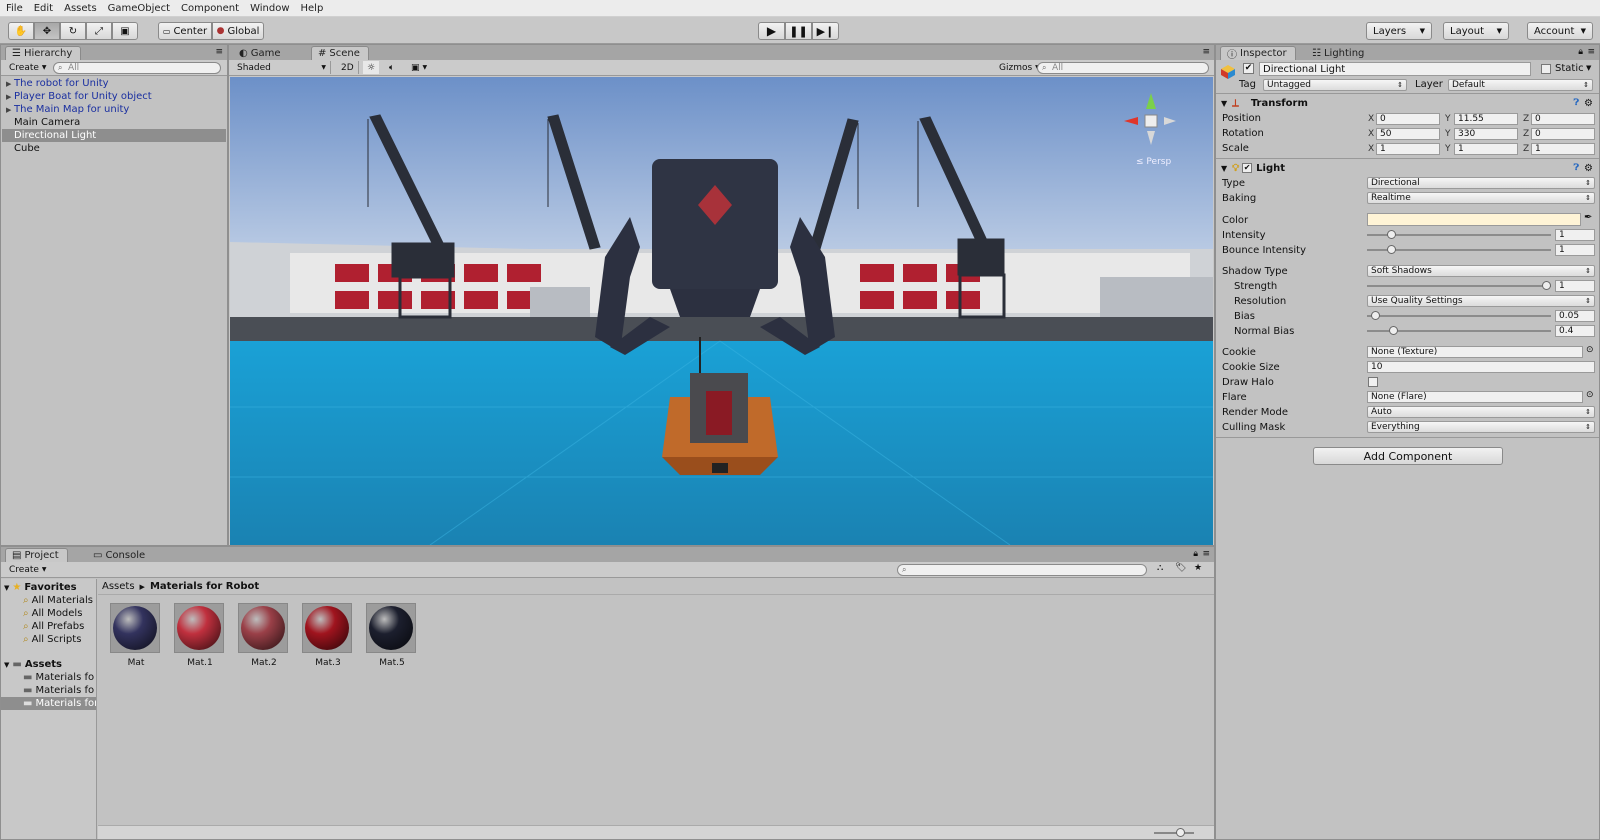  What do you see at coordinates (1339, 53) in the screenshot?
I see `tab-lighting: ☷ Lighting` at bounding box center [1339, 53].